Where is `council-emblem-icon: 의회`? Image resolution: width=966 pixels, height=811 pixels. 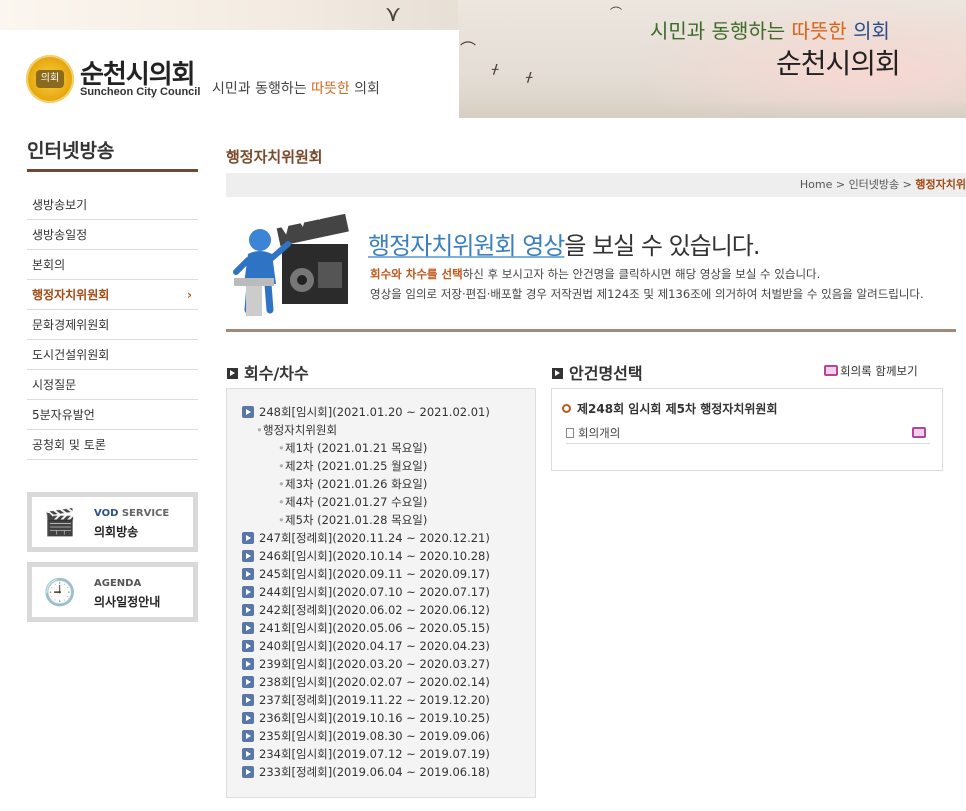 council-emblem-icon: 의회 is located at coordinates (50, 79).